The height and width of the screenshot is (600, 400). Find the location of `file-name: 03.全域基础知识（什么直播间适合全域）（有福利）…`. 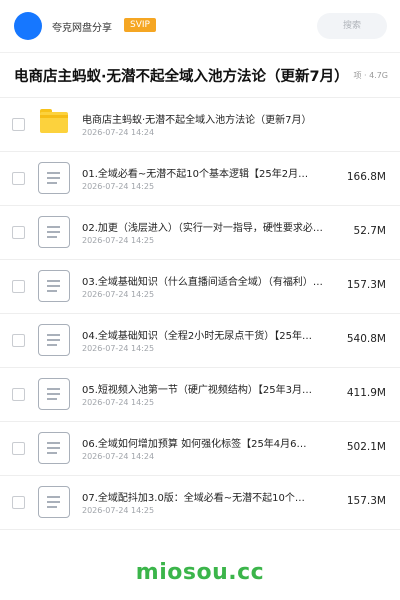

file-name: 03.全域基础知识（什么直播间适合全域）（有福利）… is located at coordinates (202, 282).